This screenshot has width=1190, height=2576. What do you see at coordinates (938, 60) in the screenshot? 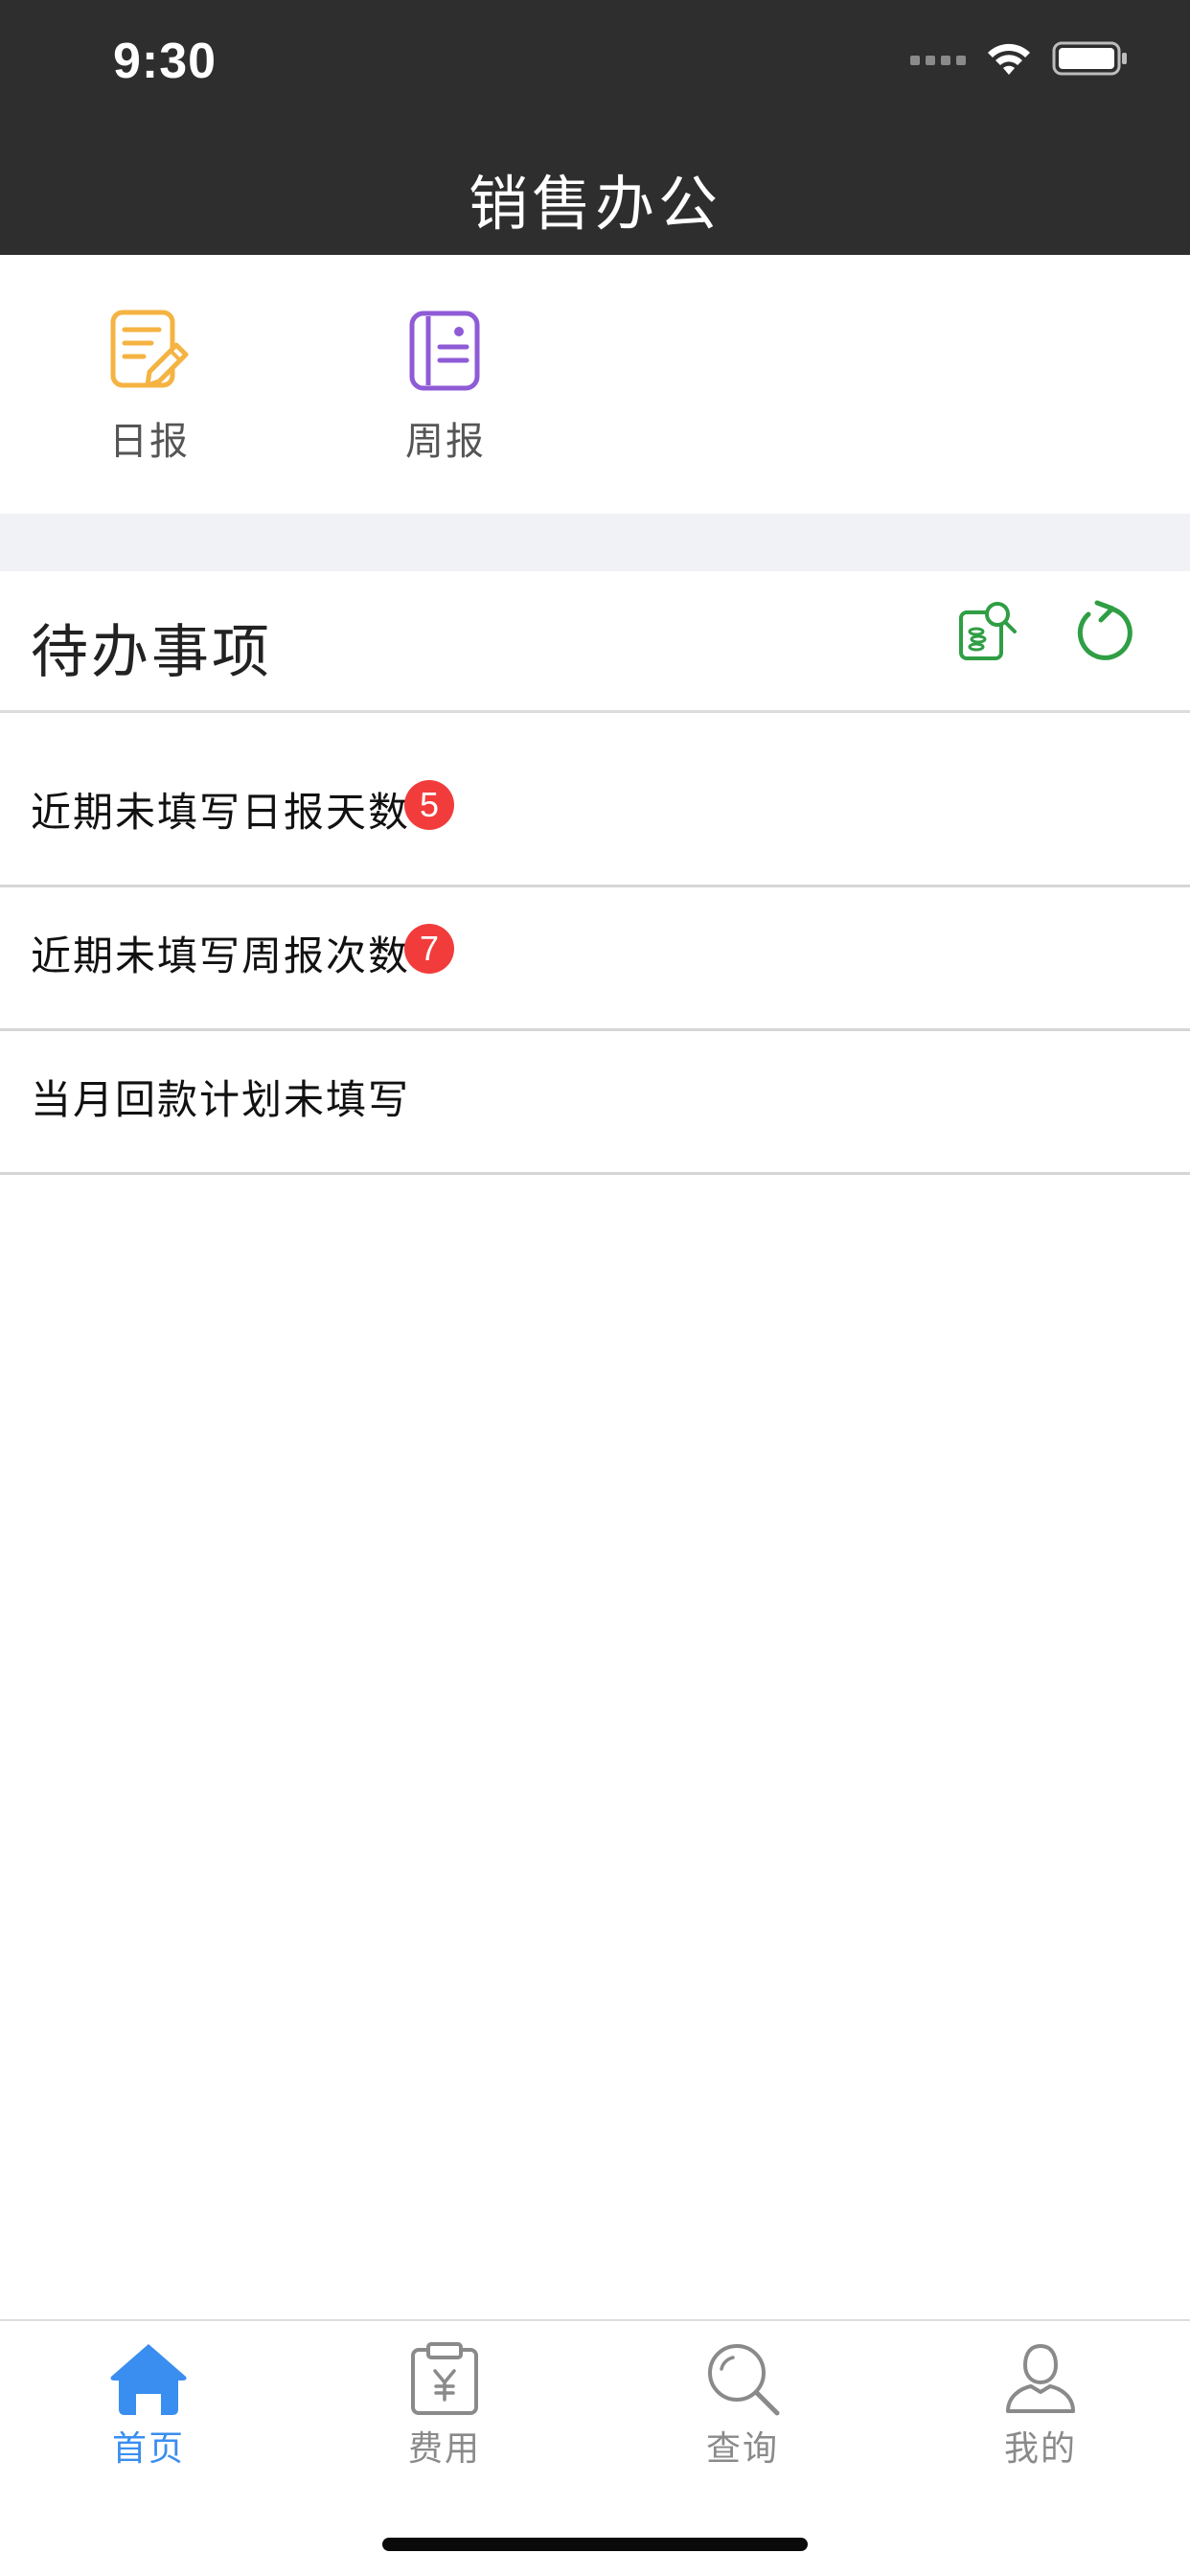
I see `cellular-signal-icon` at bounding box center [938, 60].